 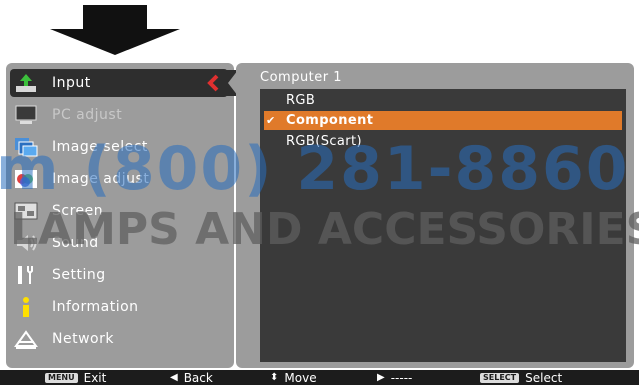 What do you see at coordinates (26, 83) in the screenshot?
I see `input-icon` at bounding box center [26, 83].